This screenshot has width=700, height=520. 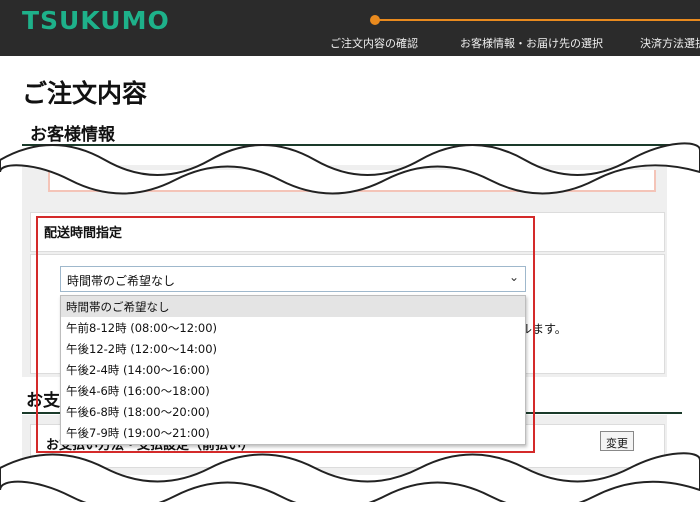 I want to click on checkout-progress-dot, so click(x=375, y=20).